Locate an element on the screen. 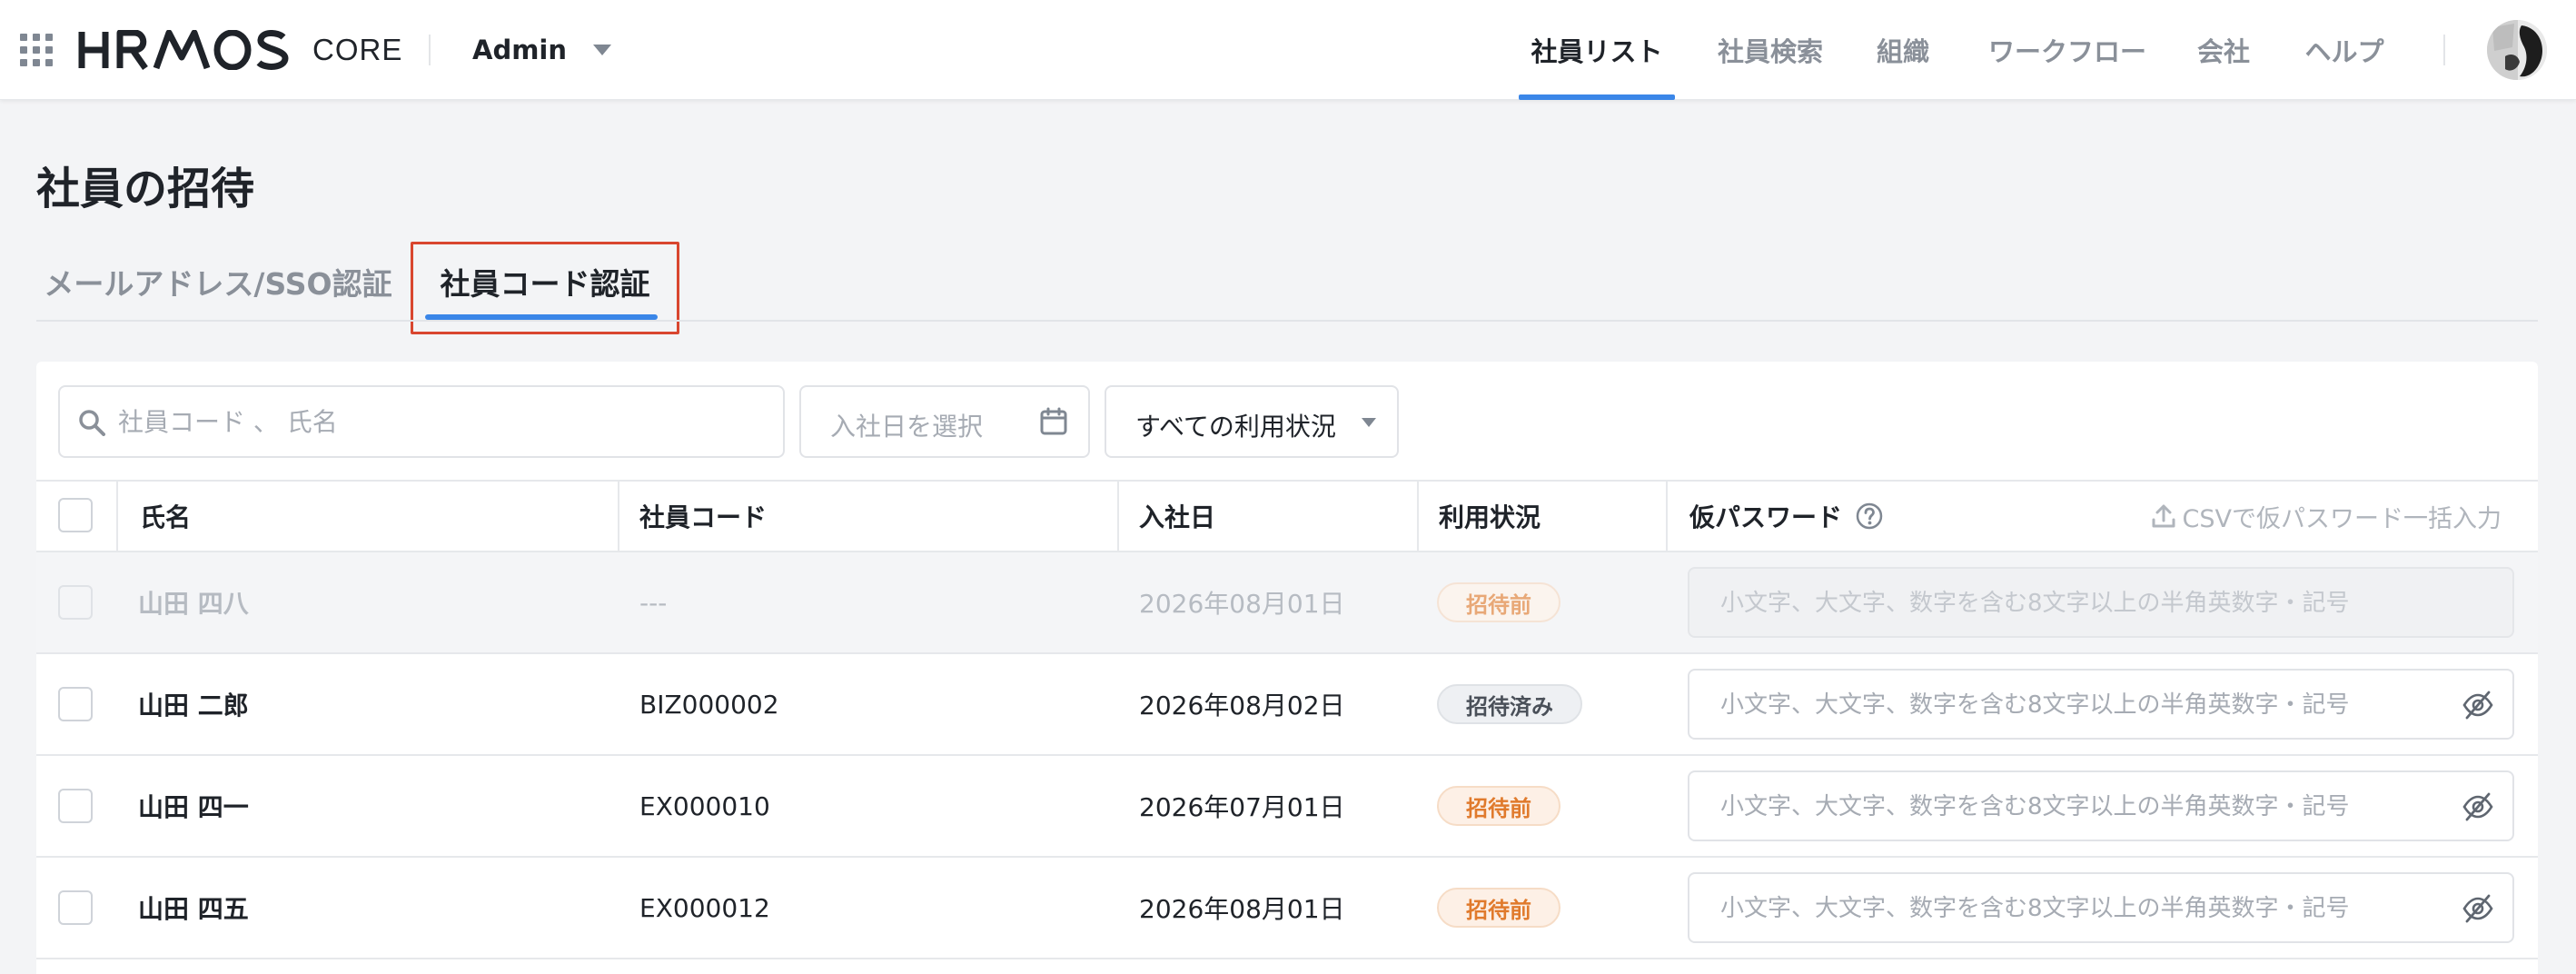 The width and height of the screenshot is (2576, 974). cell-employee-code: EX000010 is located at coordinates (704, 806).